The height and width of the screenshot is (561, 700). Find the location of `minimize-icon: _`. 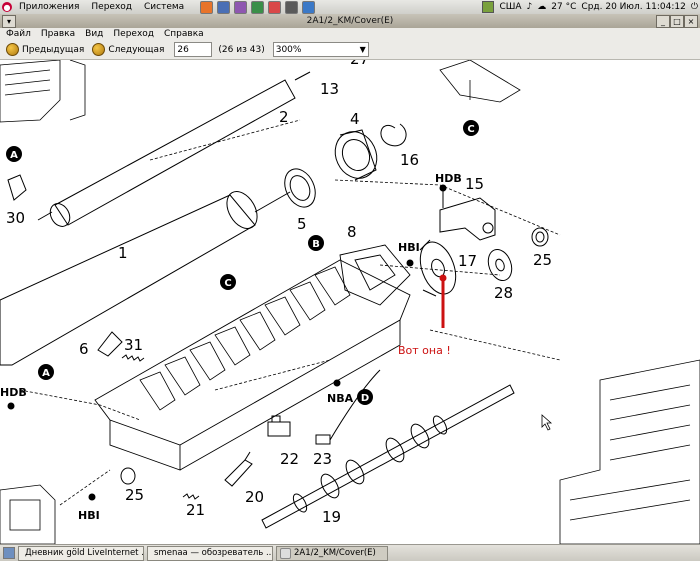

minimize-icon: _ is located at coordinates (663, 21).